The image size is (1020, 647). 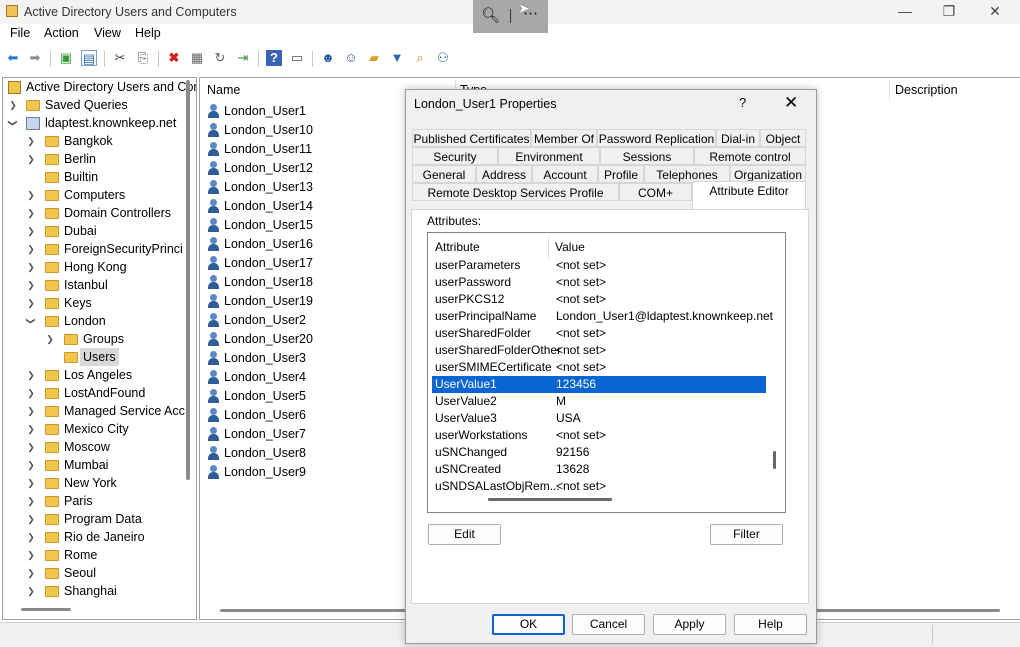 I want to click on back-icon: ⬅, so click(x=13, y=58).